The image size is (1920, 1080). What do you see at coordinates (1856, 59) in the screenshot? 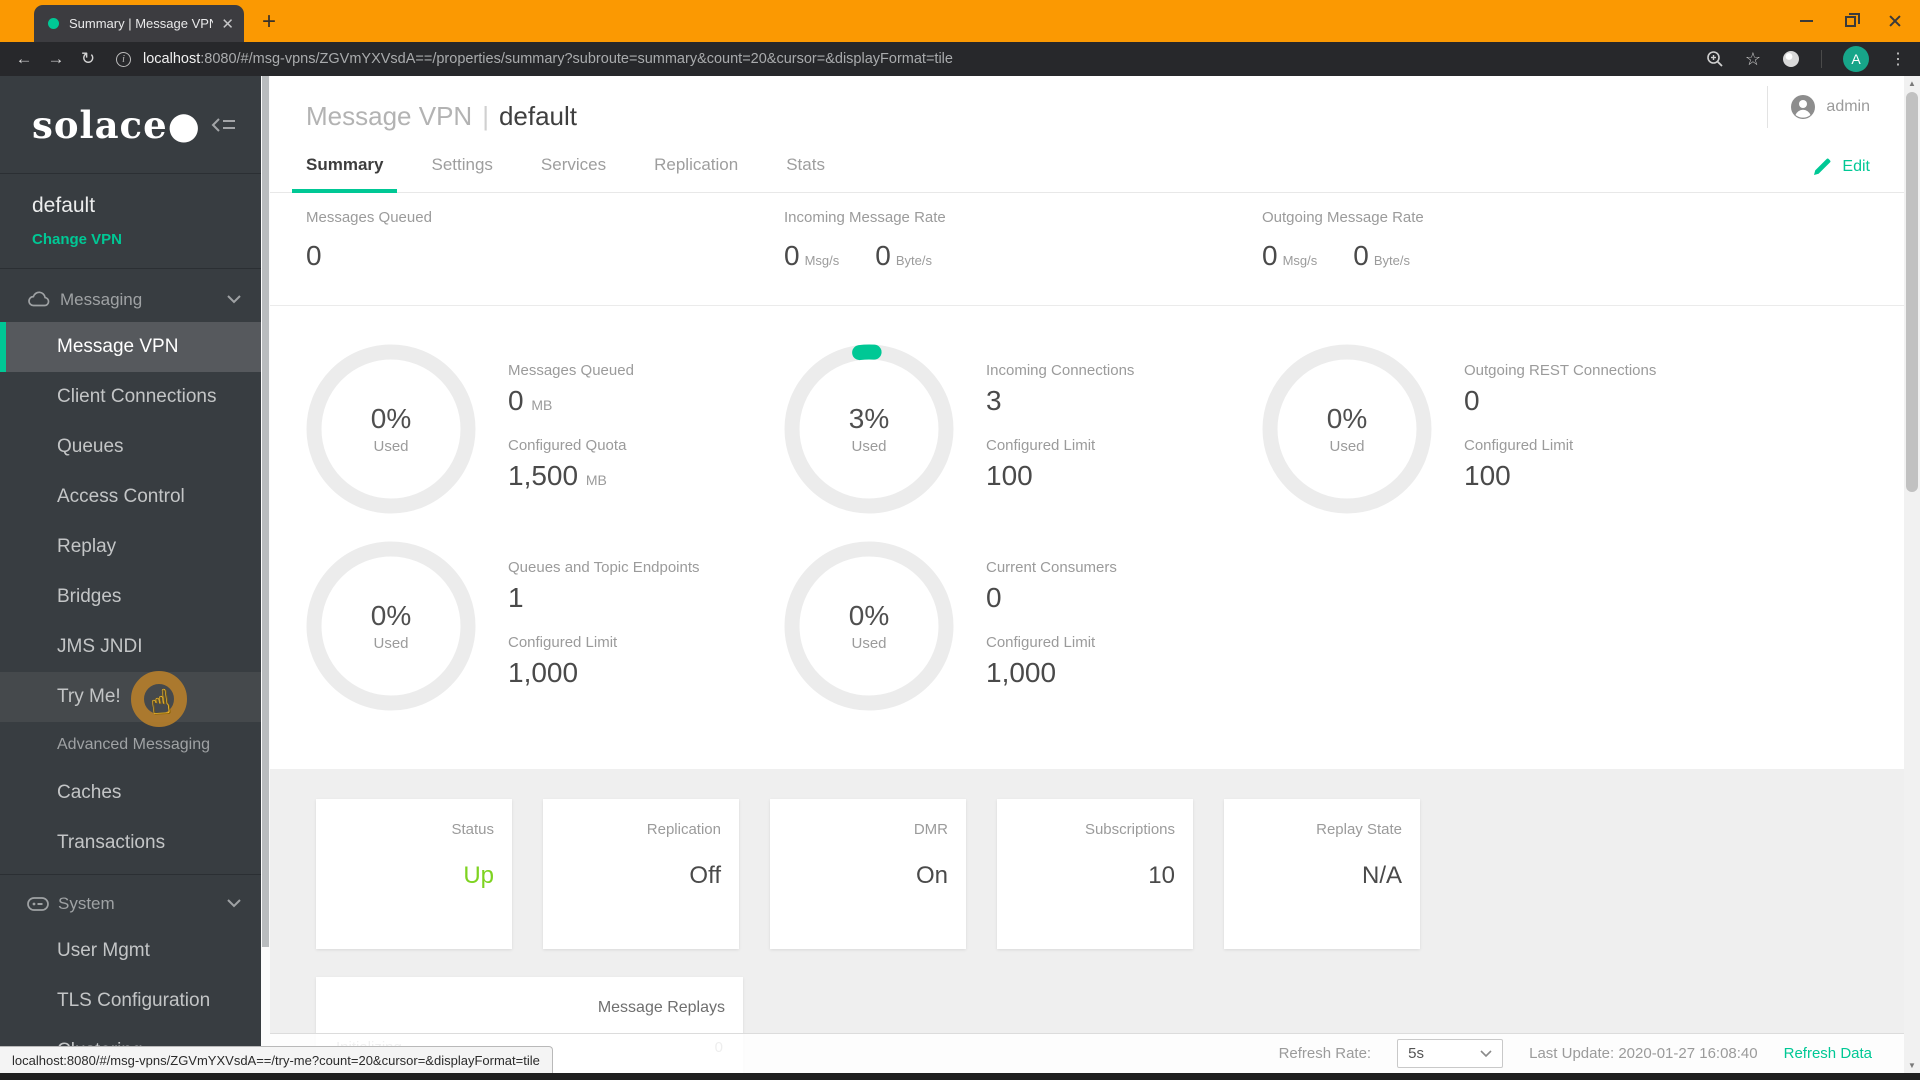
I see `profile-avatar: A` at bounding box center [1856, 59].